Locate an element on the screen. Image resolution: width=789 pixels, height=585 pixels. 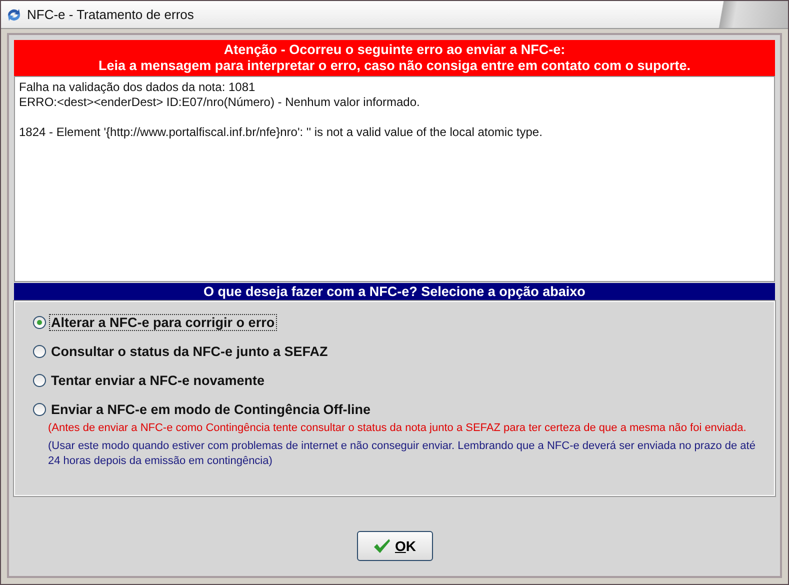
error-banner-text: Leia a mensagem para interpretar o erro, caso não consiga entre em contato com o suporte. is located at coordinates (395, 66).